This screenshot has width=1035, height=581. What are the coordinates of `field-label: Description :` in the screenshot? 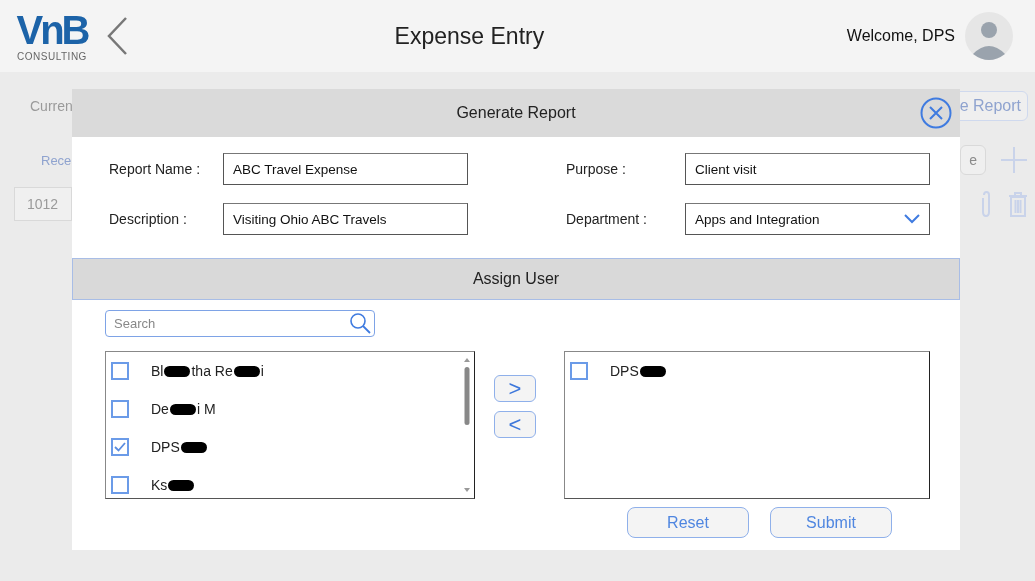 It's located at (148, 219).